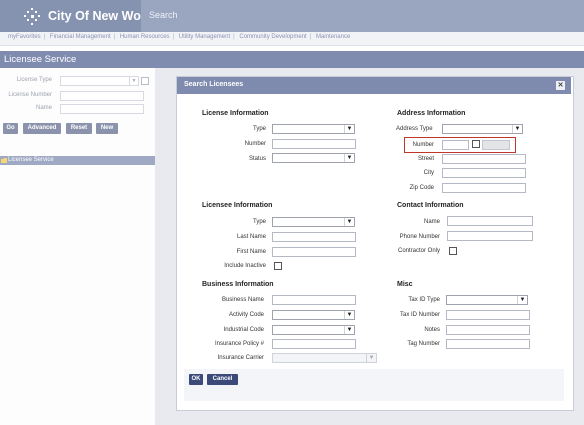 This screenshot has height=425, width=584. Describe the element at coordinates (30, 95) in the screenshot. I see `license-number-label: License Number` at that location.